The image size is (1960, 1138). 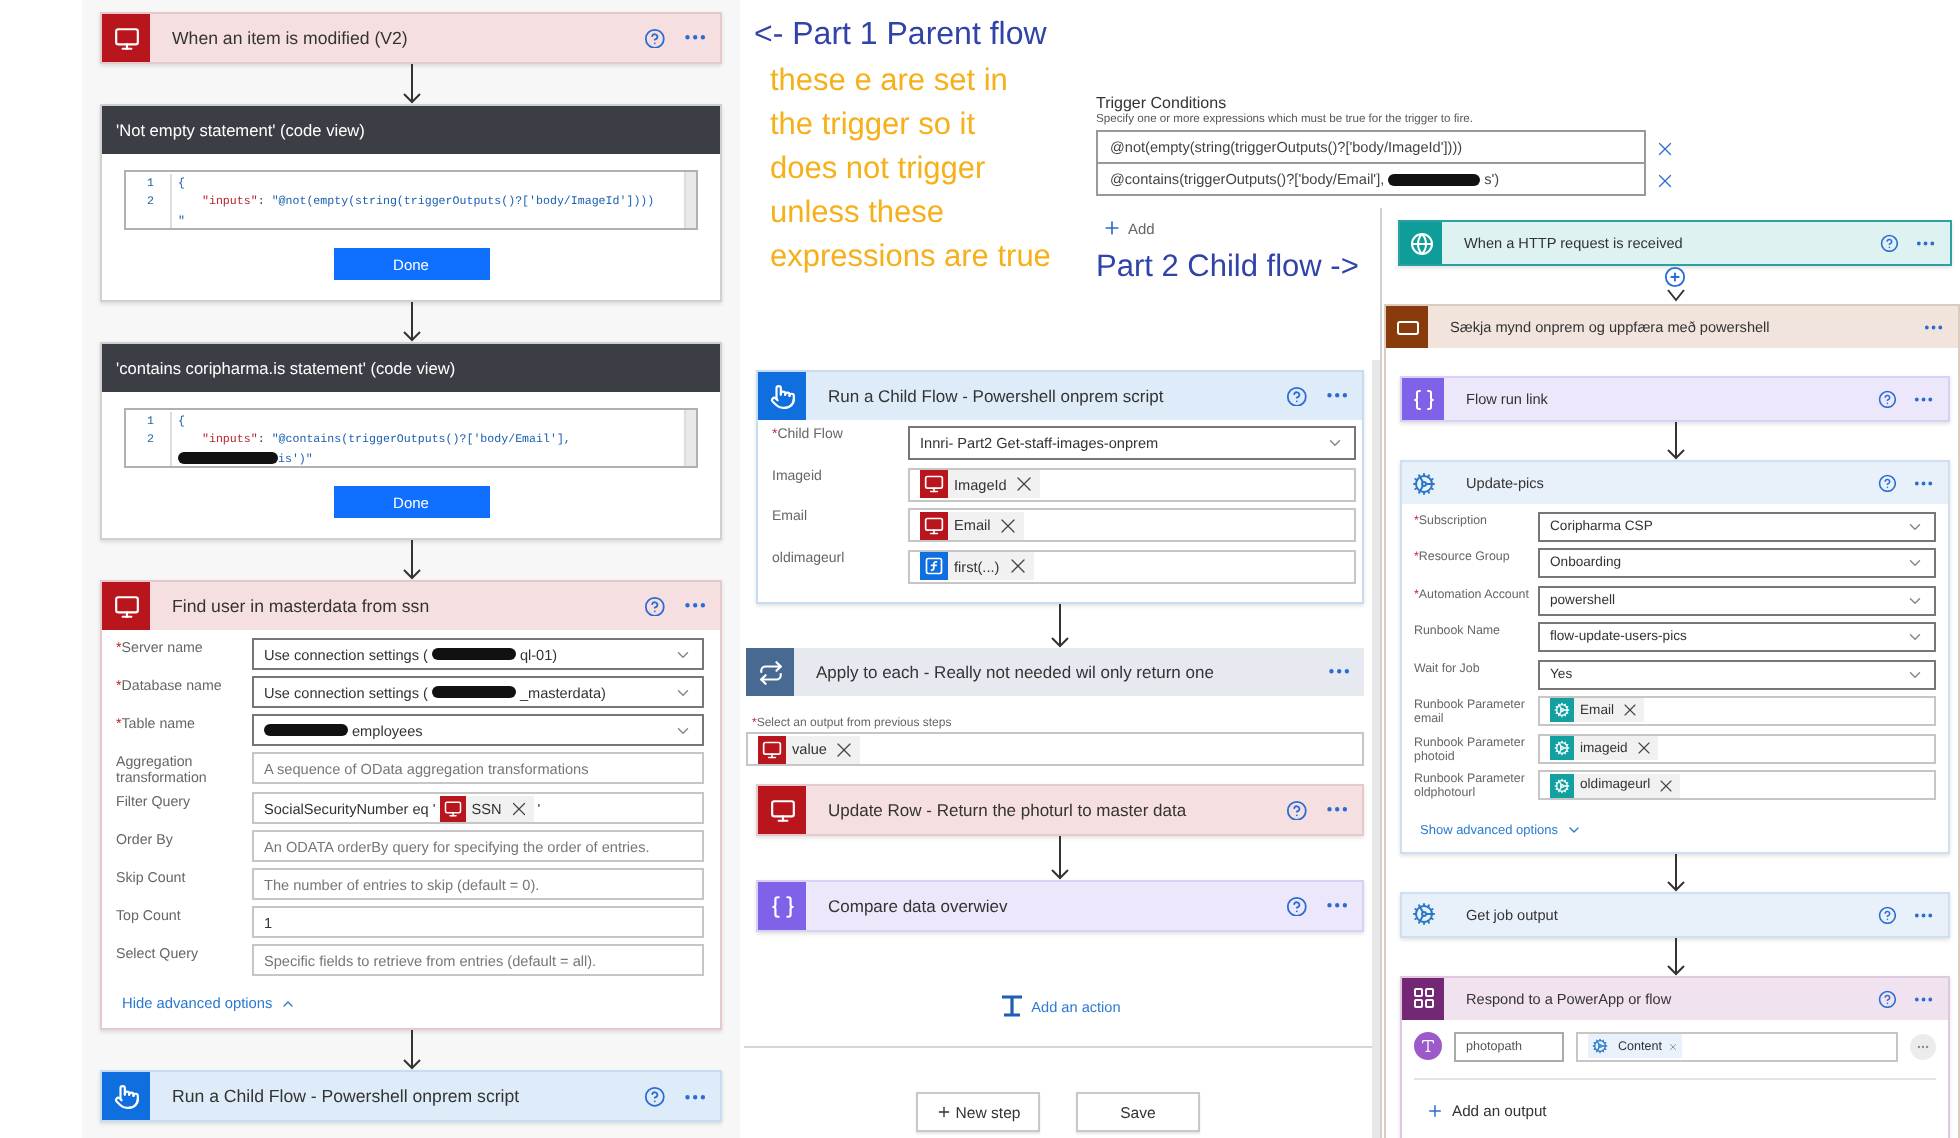 What do you see at coordinates (1428, 1046) in the screenshot?
I see `text-type-icon` at bounding box center [1428, 1046].